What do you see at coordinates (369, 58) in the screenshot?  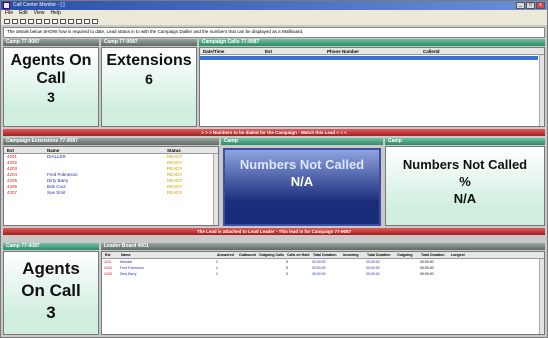 I see `selected-row` at bounding box center [369, 58].